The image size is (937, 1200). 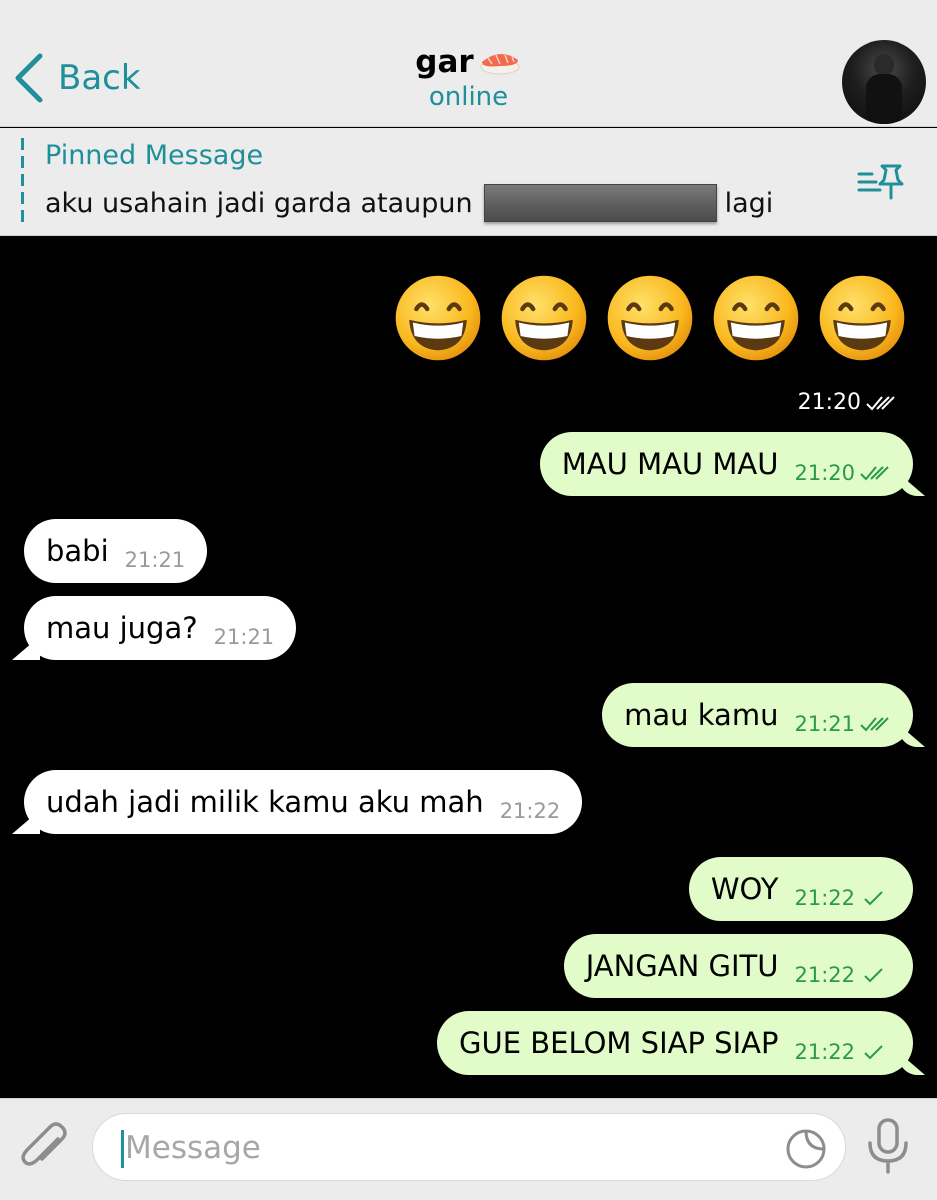 I want to click on contact-name-text: gar, so click(x=444, y=62).